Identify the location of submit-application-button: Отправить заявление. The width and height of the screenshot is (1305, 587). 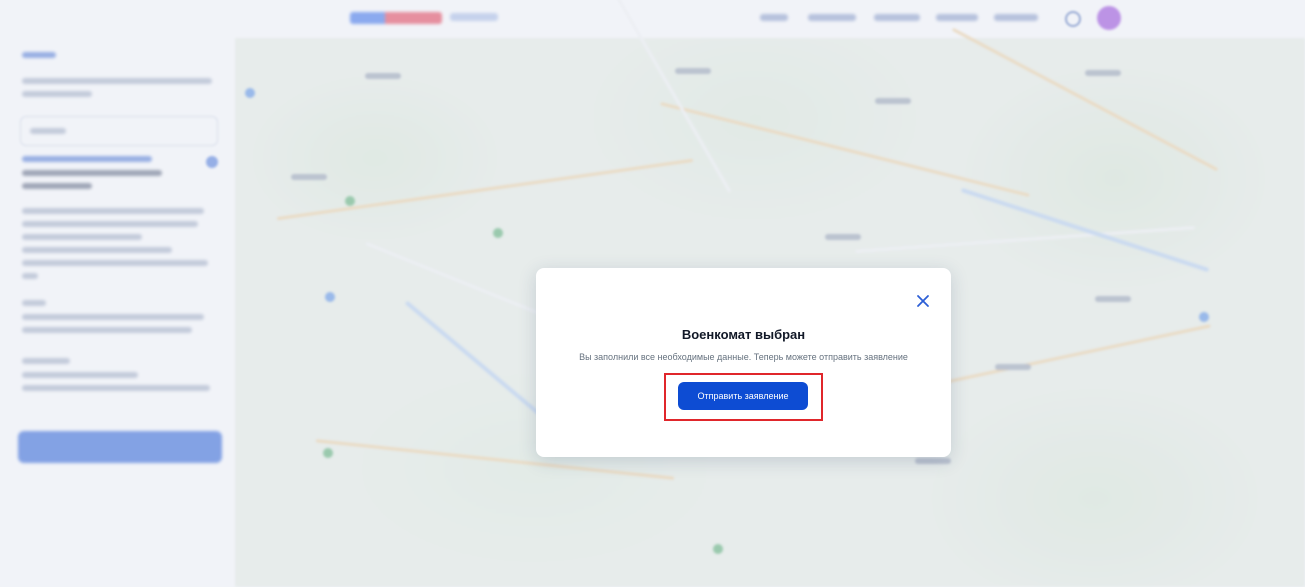
(743, 396).